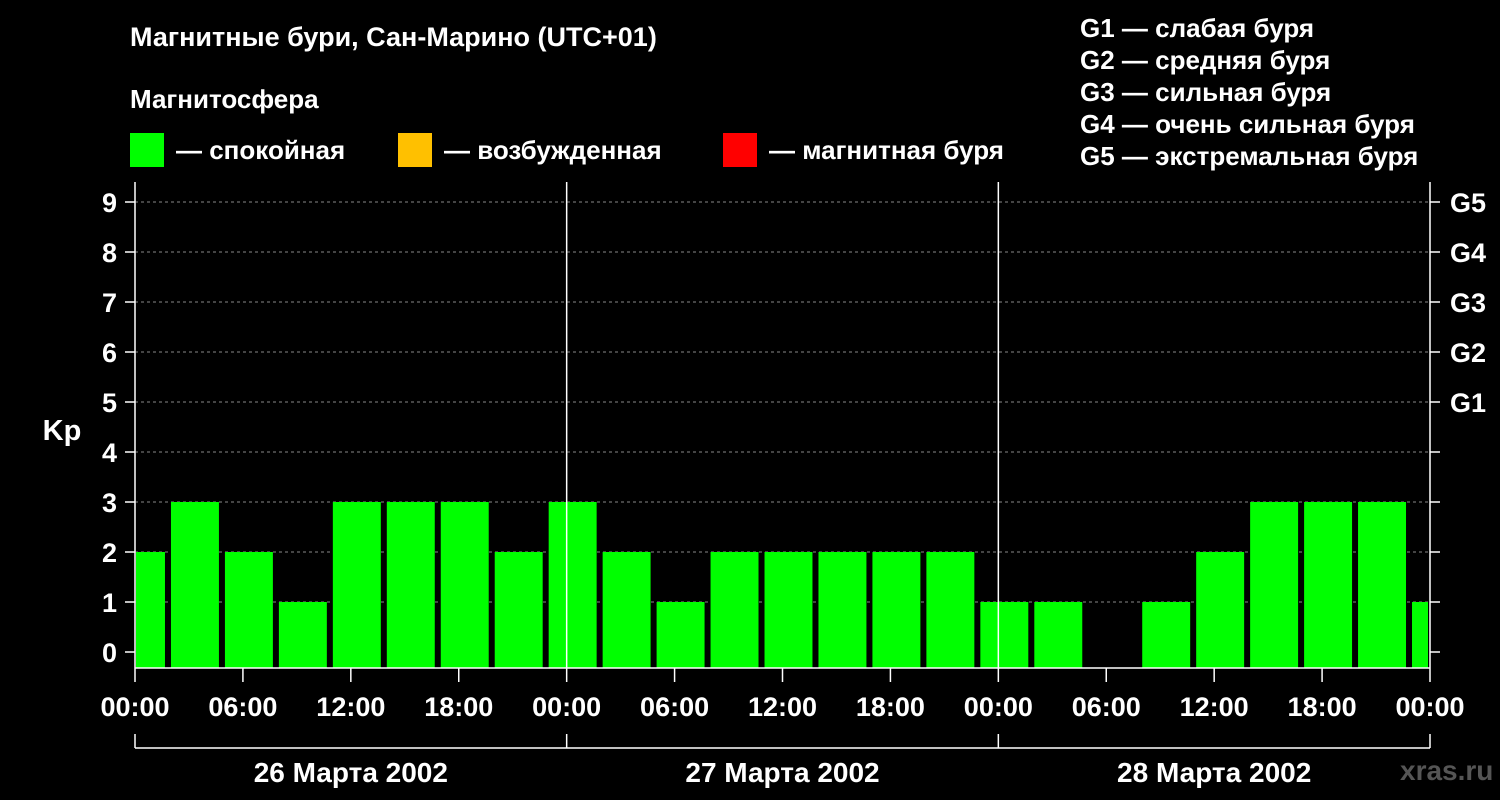 The height and width of the screenshot is (800, 1500). Describe the element at coordinates (109, 253) in the screenshot. I see `y-tick-label: 8` at that location.